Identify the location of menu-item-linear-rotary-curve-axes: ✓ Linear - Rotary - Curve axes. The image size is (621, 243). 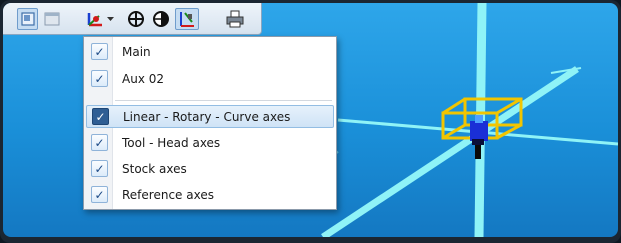
(210, 116).